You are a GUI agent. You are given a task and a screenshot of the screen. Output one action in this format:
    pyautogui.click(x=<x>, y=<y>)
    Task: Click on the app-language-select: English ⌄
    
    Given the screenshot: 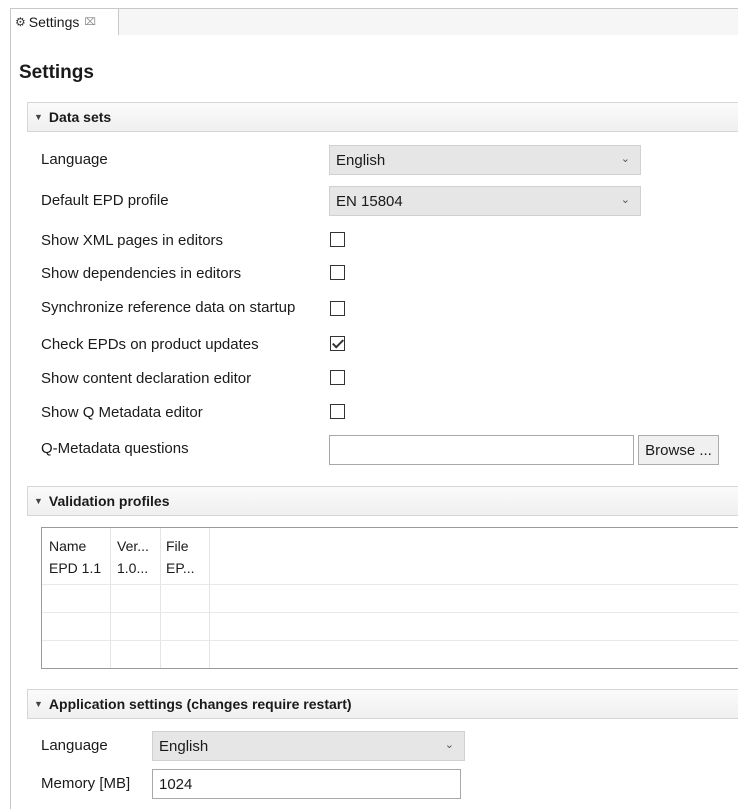 What is the action you would take?
    pyautogui.click(x=308, y=746)
    